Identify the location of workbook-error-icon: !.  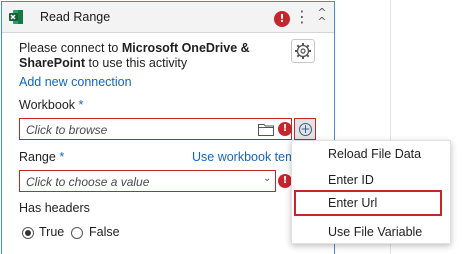
(285, 129).